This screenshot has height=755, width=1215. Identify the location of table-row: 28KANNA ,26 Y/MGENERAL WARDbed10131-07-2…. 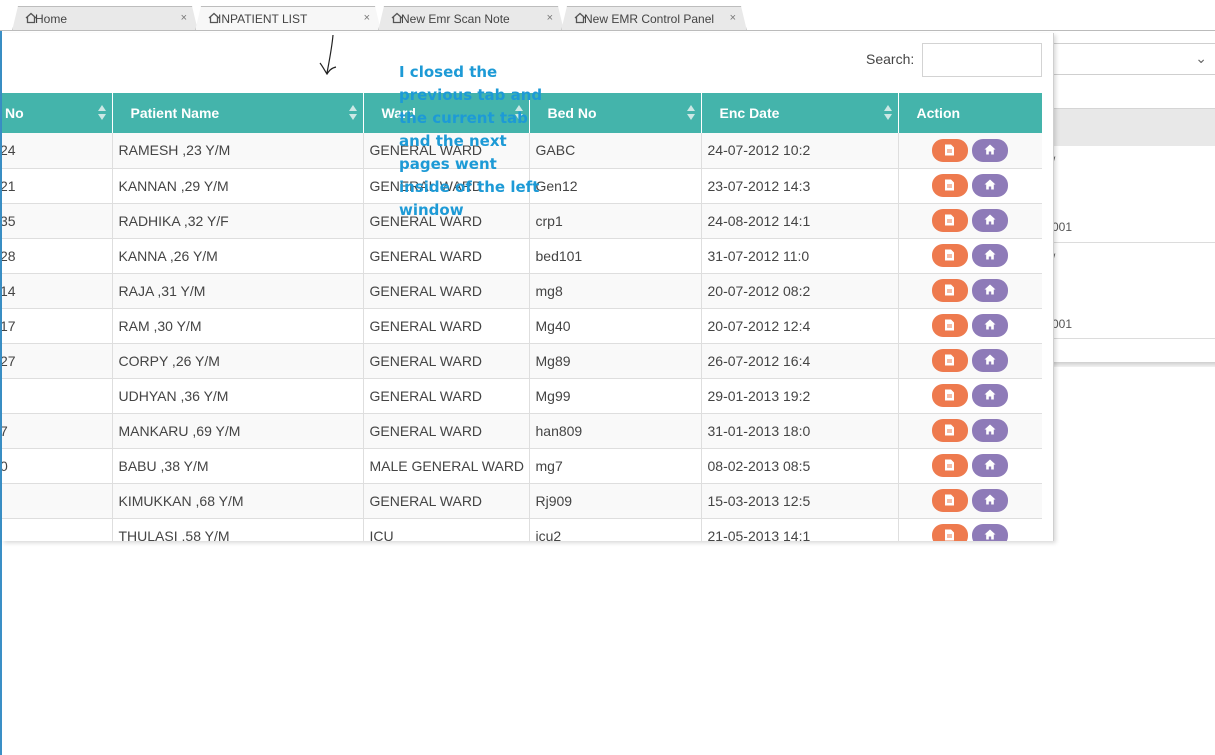
(522, 256).